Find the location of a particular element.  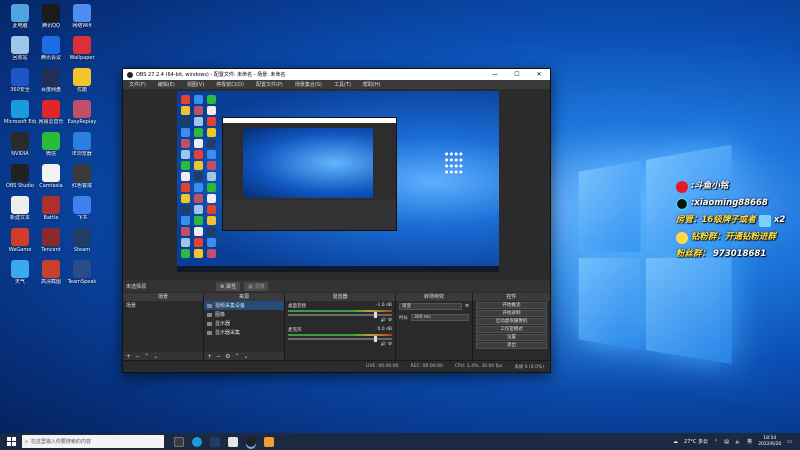

desktop-icon-label: OBS Studio is located at coordinates (20, 186).